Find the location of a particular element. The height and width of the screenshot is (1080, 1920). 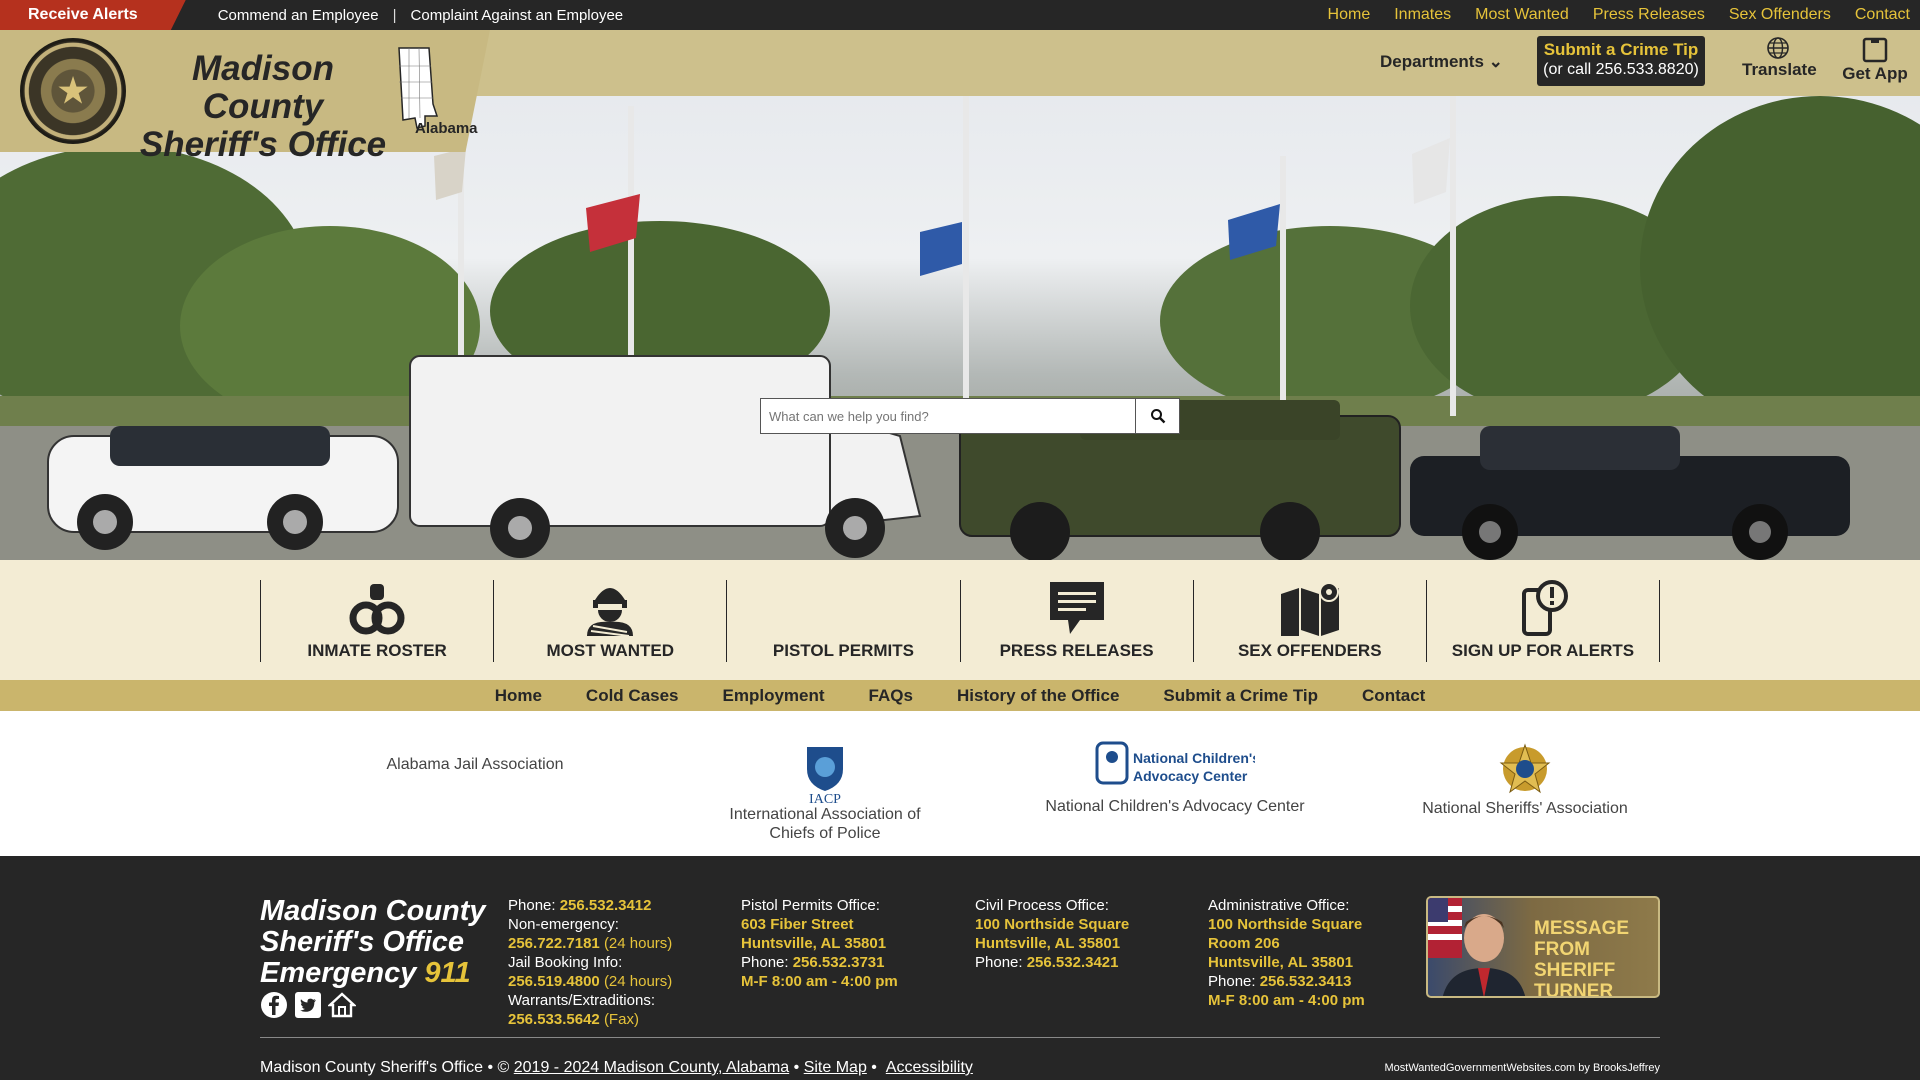

partner-national-sheriffs-association: National Sheriffs' Association is located at coordinates (1525, 779).